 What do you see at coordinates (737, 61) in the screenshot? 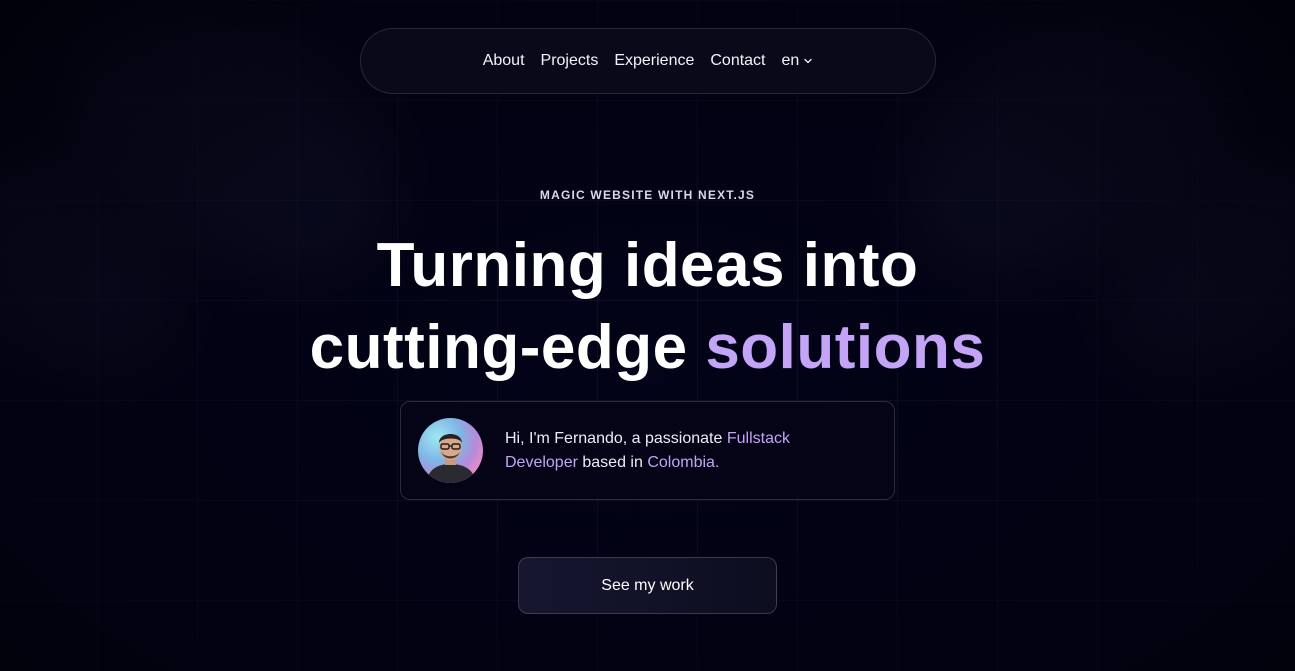
I see `nav-link-contact: Contact` at bounding box center [737, 61].